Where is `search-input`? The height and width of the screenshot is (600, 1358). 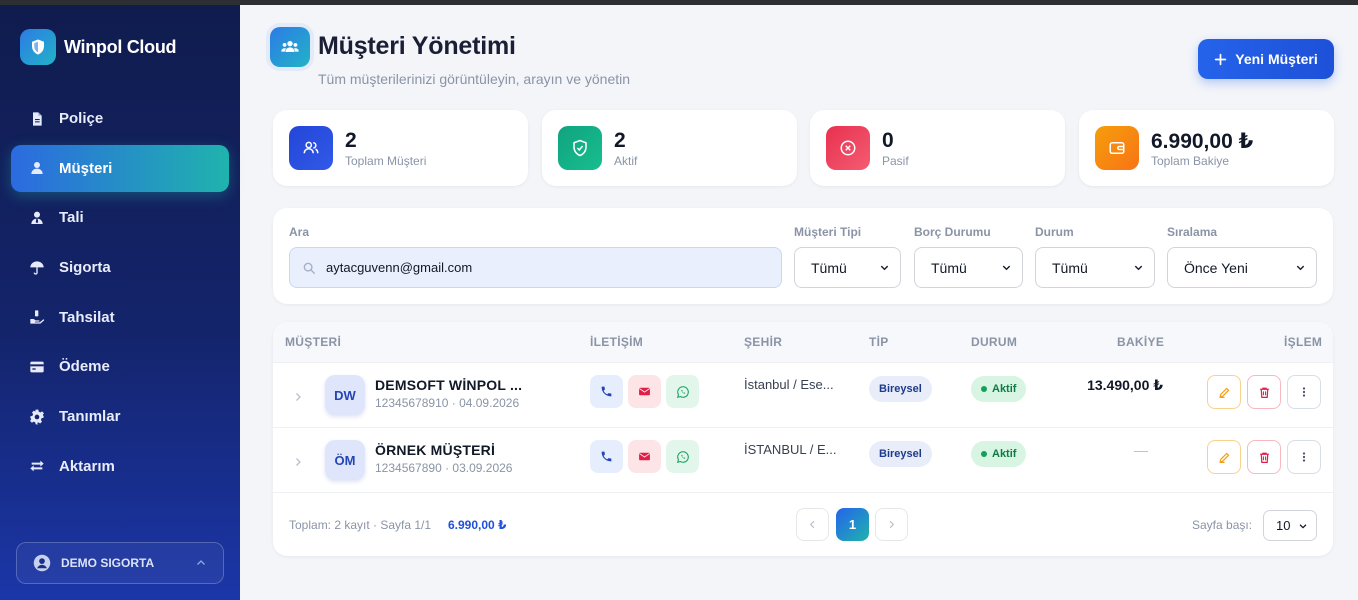 search-input is located at coordinates (536, 267).